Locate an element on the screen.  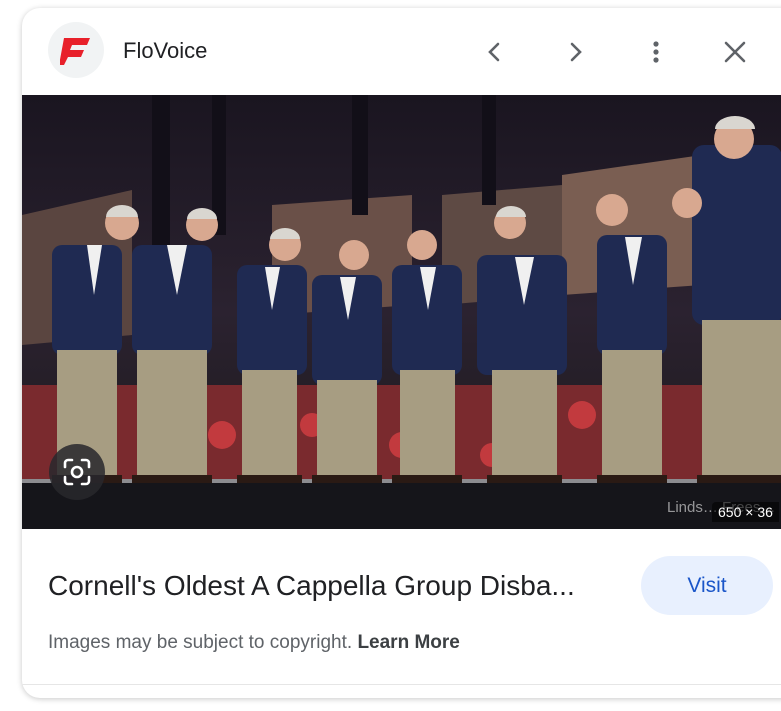
source-name: FloVoice is located at coordinates (165, 51).